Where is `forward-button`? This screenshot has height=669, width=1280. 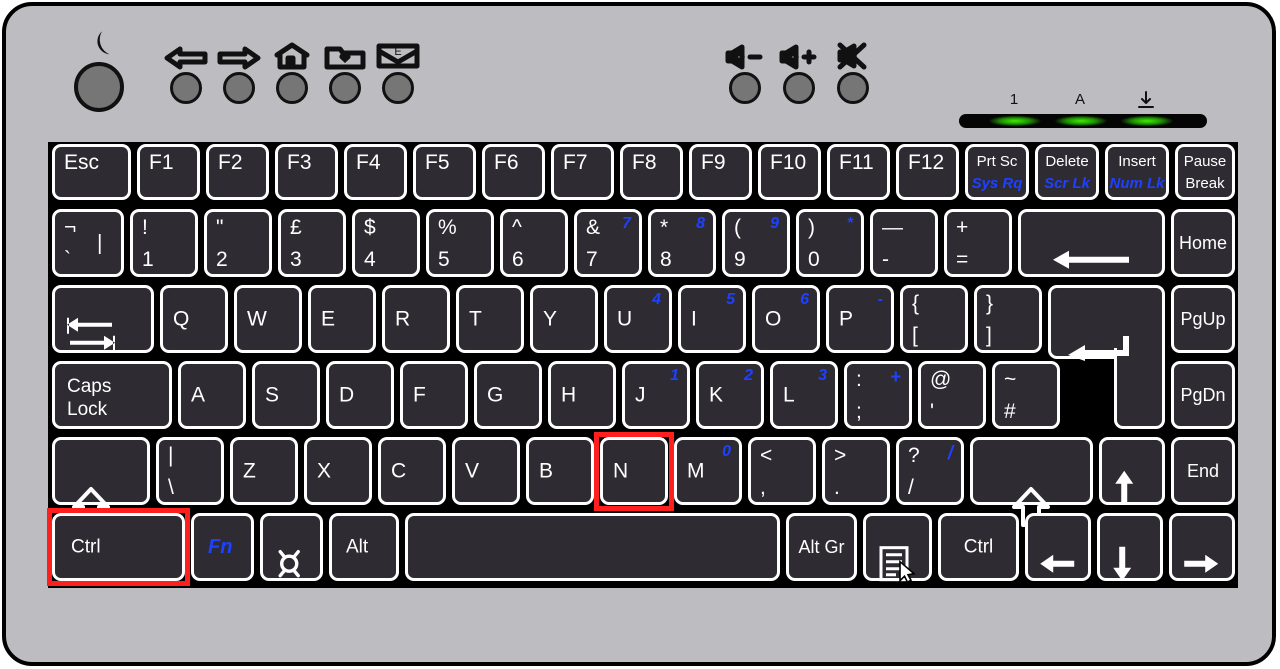 forward-button is located at coordinates (239, 75).